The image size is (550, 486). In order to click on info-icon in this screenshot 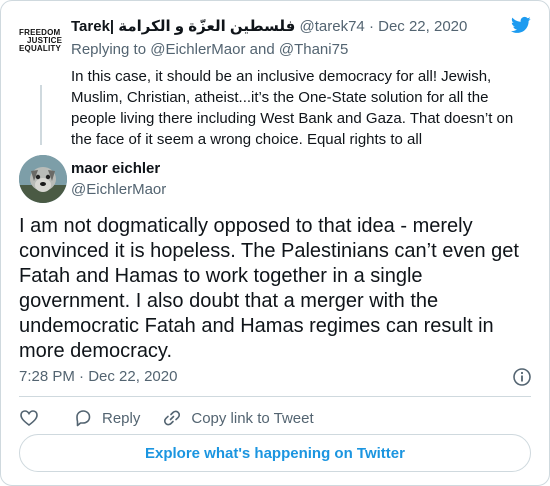, I will do `click(522, 377)`.